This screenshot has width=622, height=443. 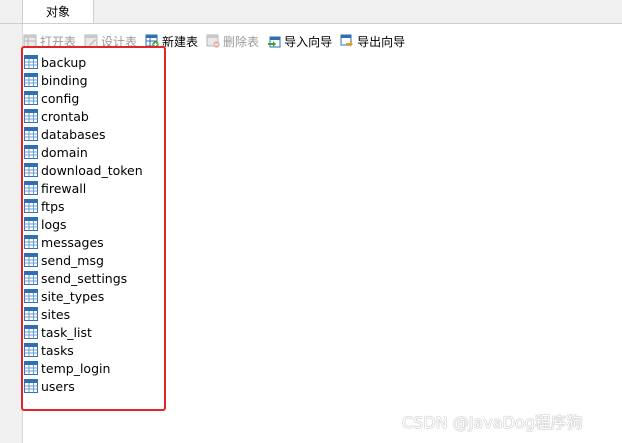 I want to click on table-item-config: config, so click(x=83, y=98).